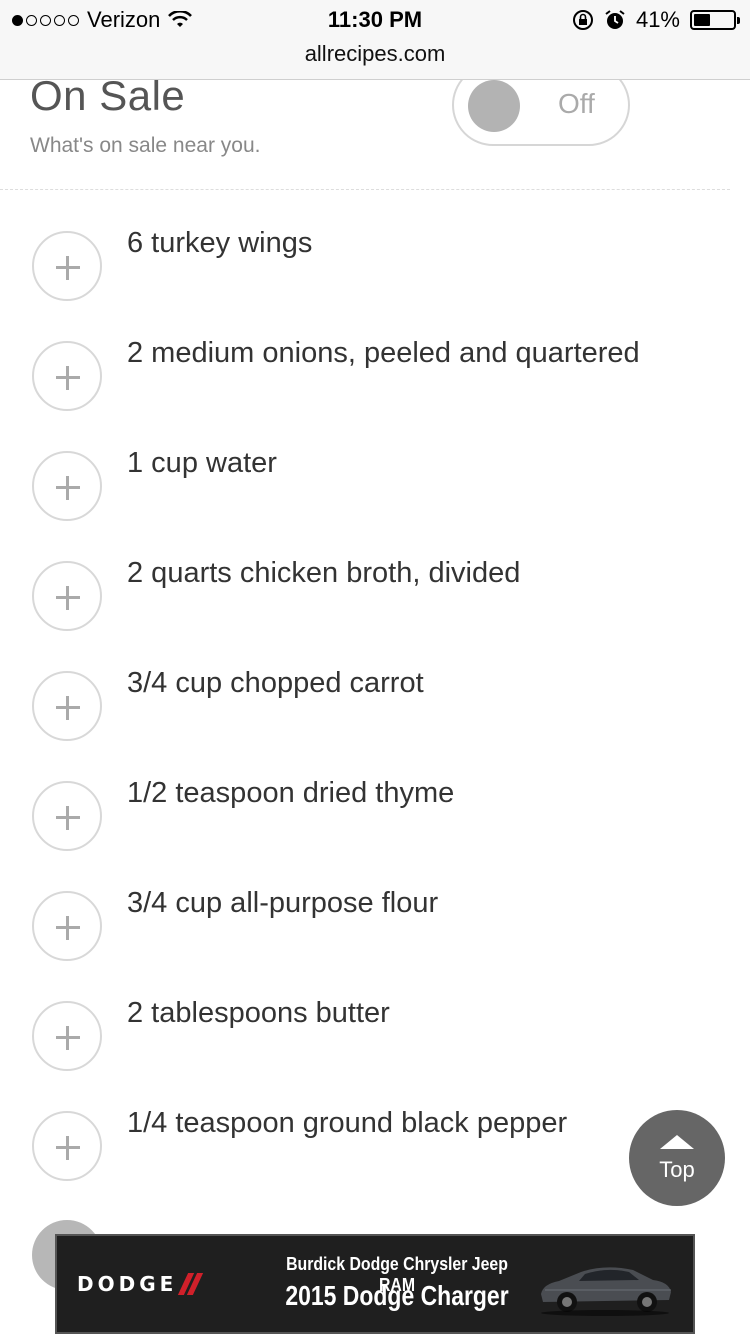  What do you see at coordinates (324, 573) in the screenshot?
I see `ingredient-label: 2 quarts chicken broth, divided` at bounding box center [324, 573].